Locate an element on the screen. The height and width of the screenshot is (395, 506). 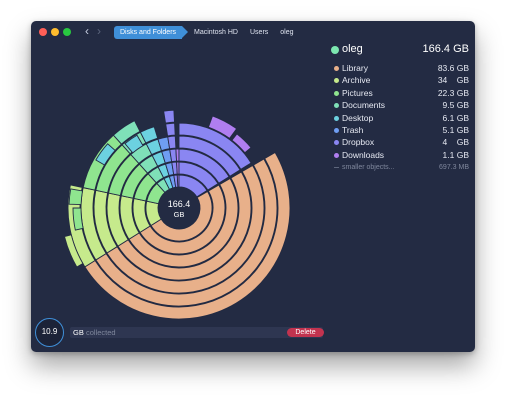
legend-item-smaller-objects: smaller objects... 697.3 MB is located at coordinates (400, 168).